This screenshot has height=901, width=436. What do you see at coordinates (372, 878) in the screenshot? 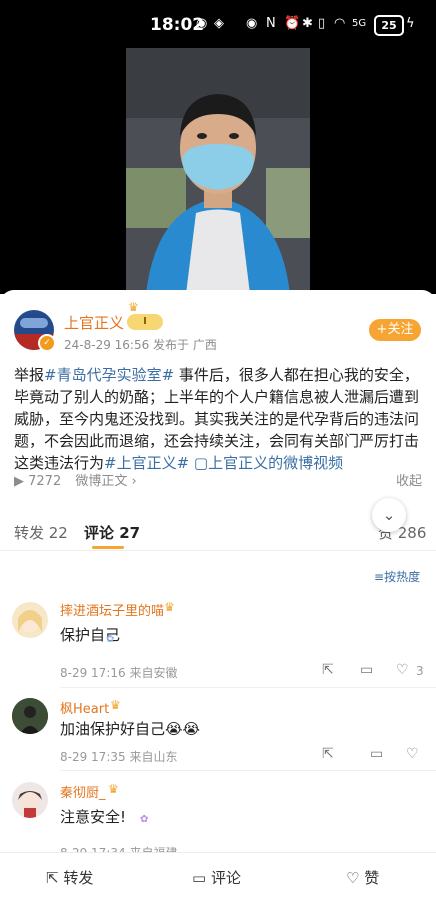
I see `like-label: 赞` at bounding box center [372, 878].